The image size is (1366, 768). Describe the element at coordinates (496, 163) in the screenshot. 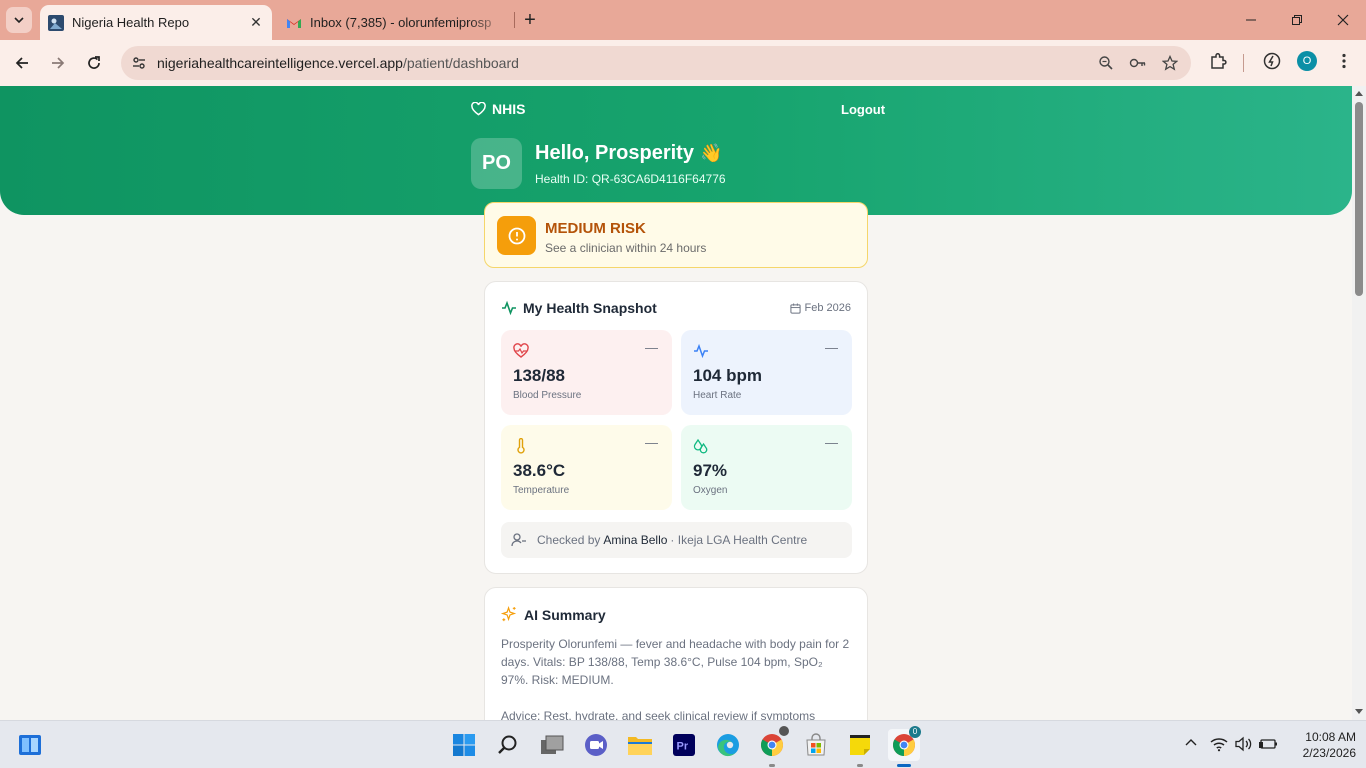

I see `avatar: PO` at that location.